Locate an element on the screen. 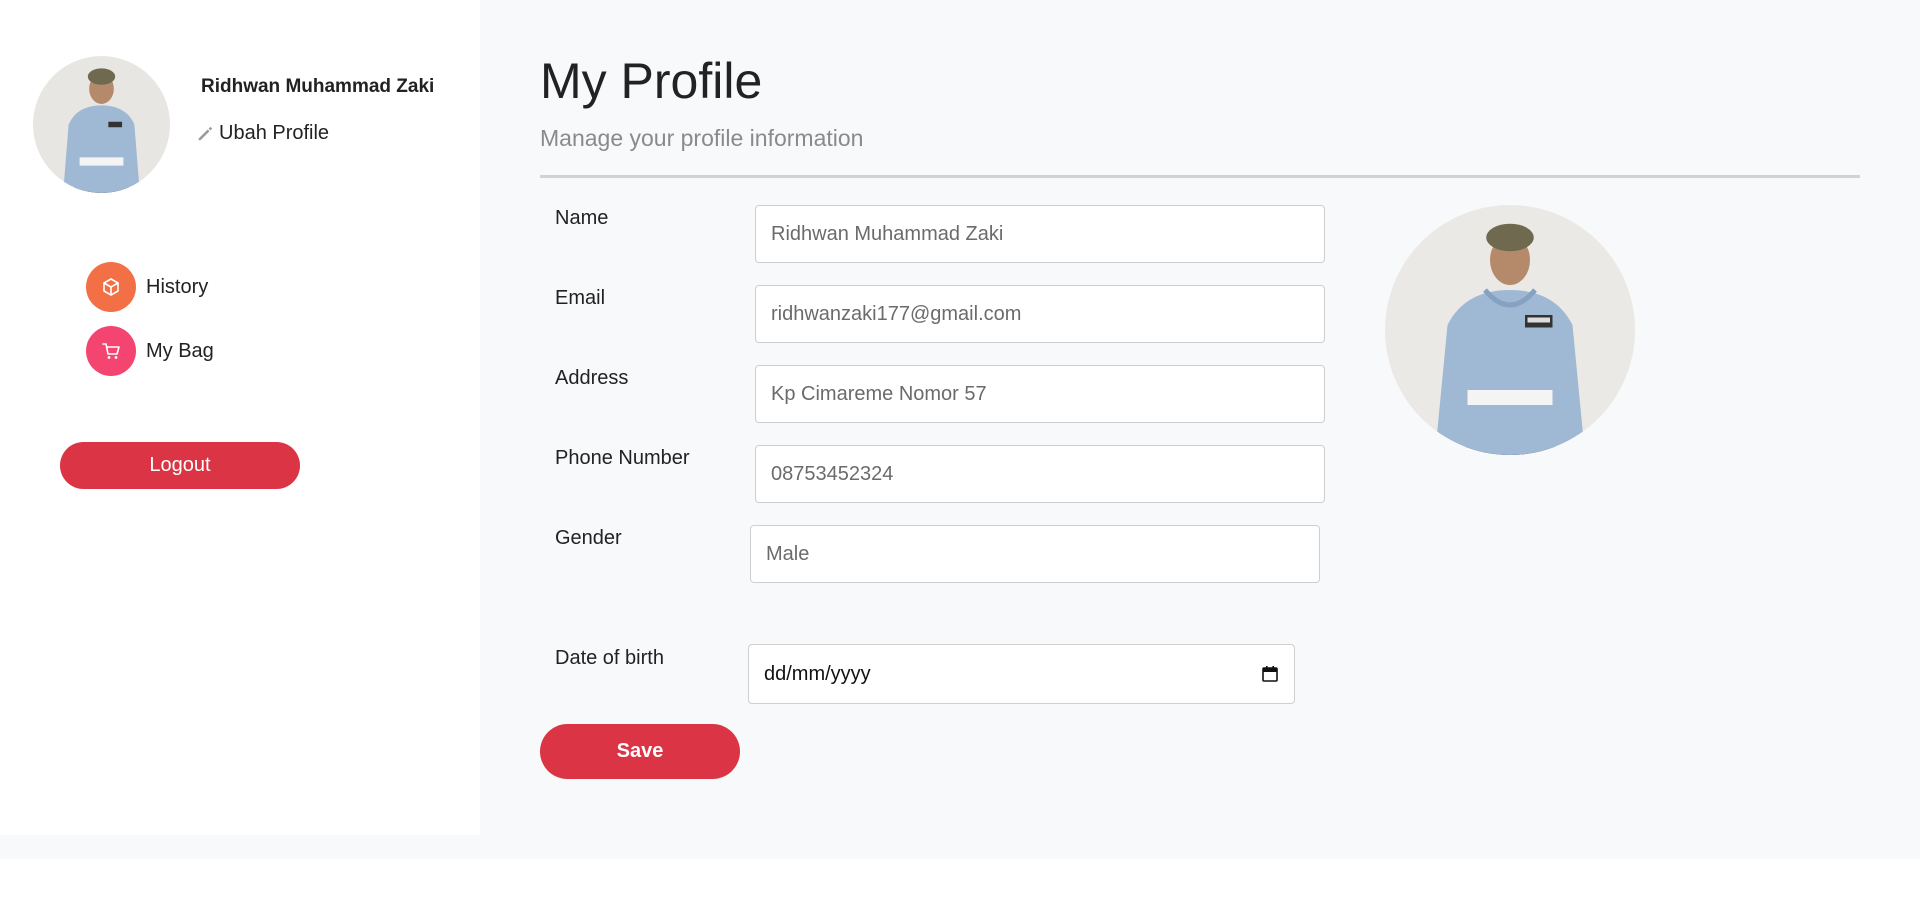  divider is located at coordinates (1200, 176).